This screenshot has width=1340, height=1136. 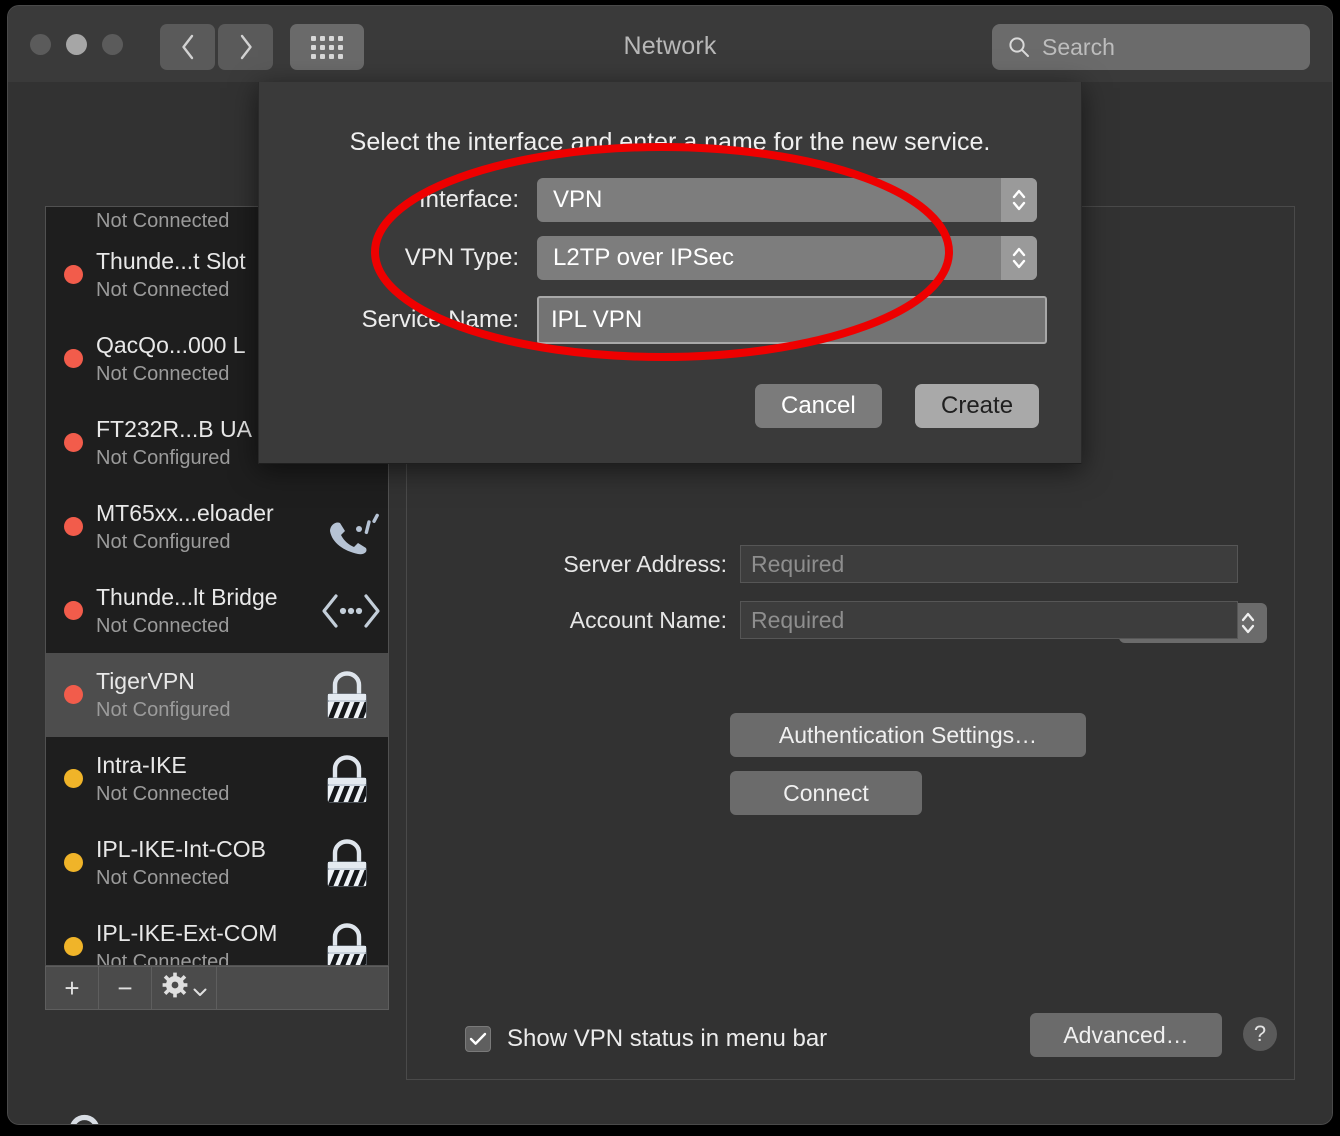 I want to click on chevron-down-icon, so click(x=200, y=988).